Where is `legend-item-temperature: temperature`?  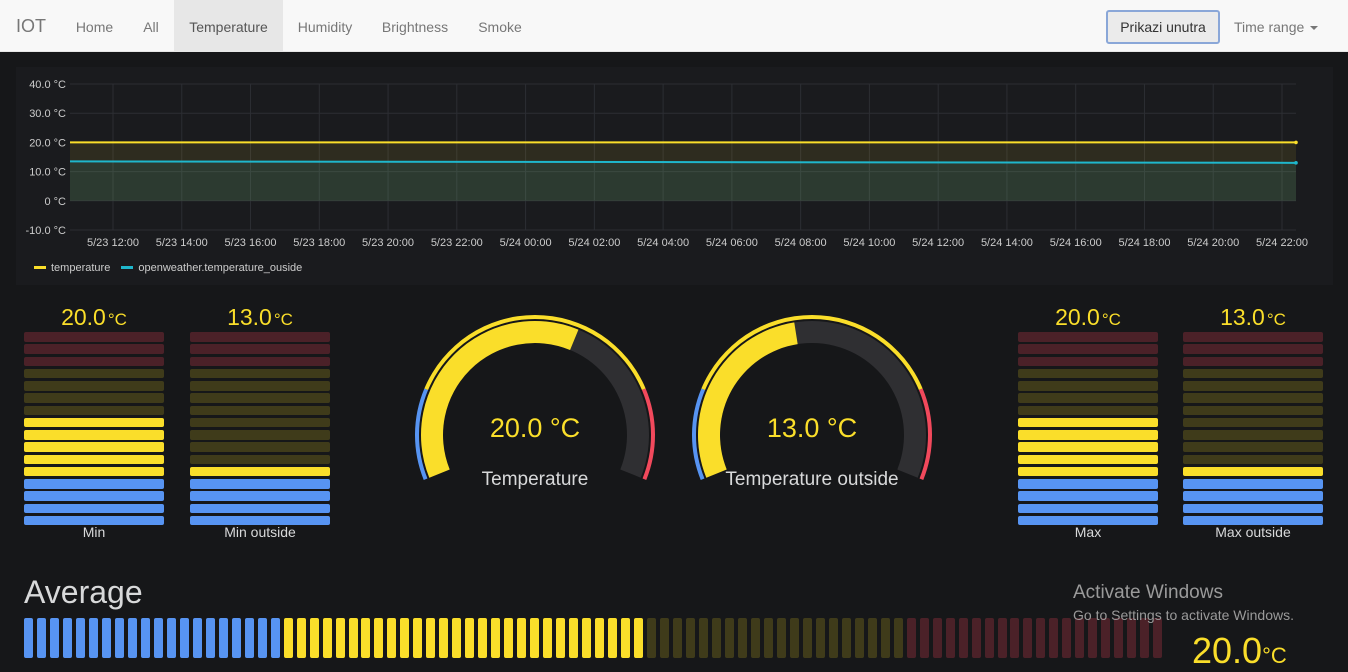
legend-item-temperature: temperature is located at coordinates (72, 268).